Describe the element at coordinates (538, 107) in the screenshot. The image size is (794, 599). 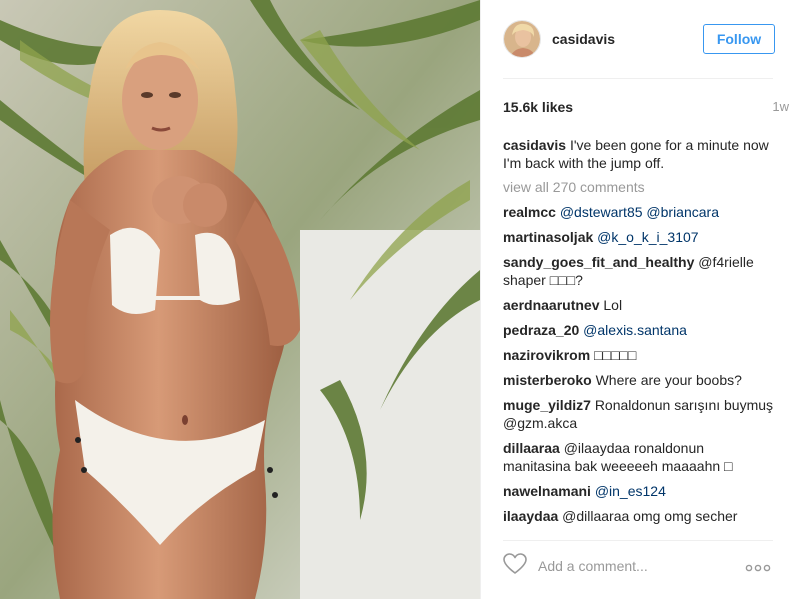
I see `likes-count: 15.6k likes` at that location.